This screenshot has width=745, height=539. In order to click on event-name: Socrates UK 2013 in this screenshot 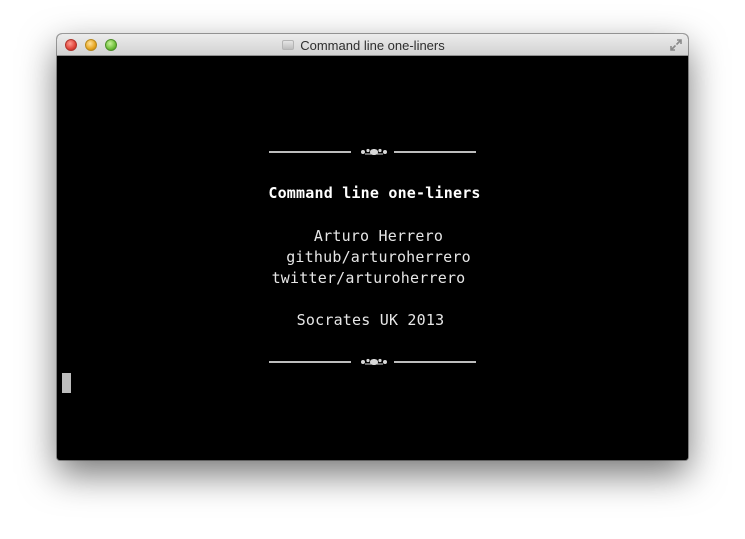, I will do `click(370, 320)`.